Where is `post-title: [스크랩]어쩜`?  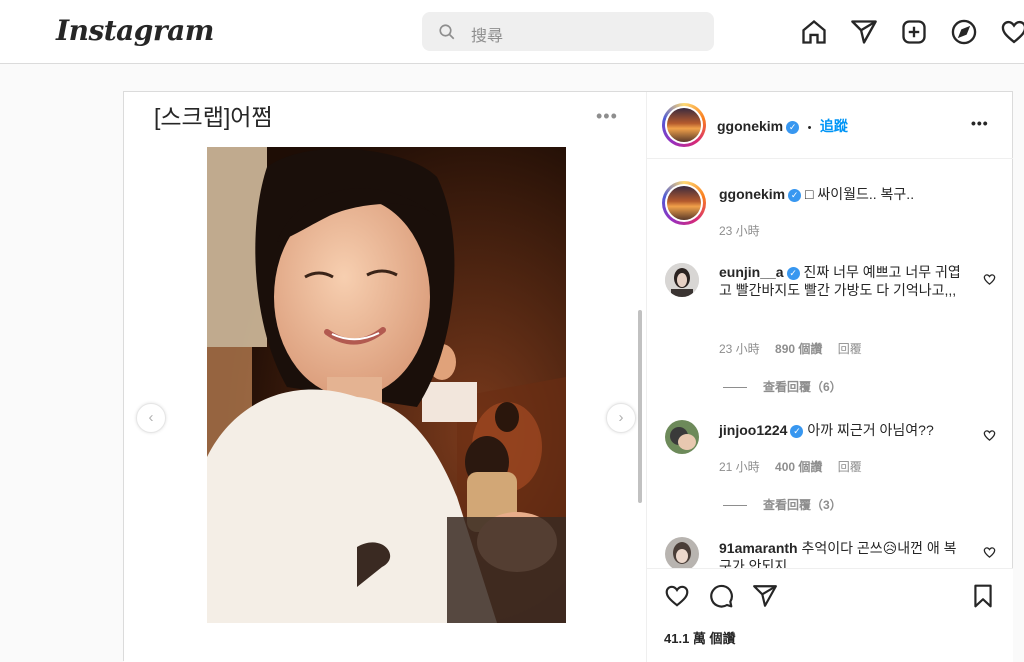
post-title: [스크랩]어쩜 is located at coordinates (213, 117).